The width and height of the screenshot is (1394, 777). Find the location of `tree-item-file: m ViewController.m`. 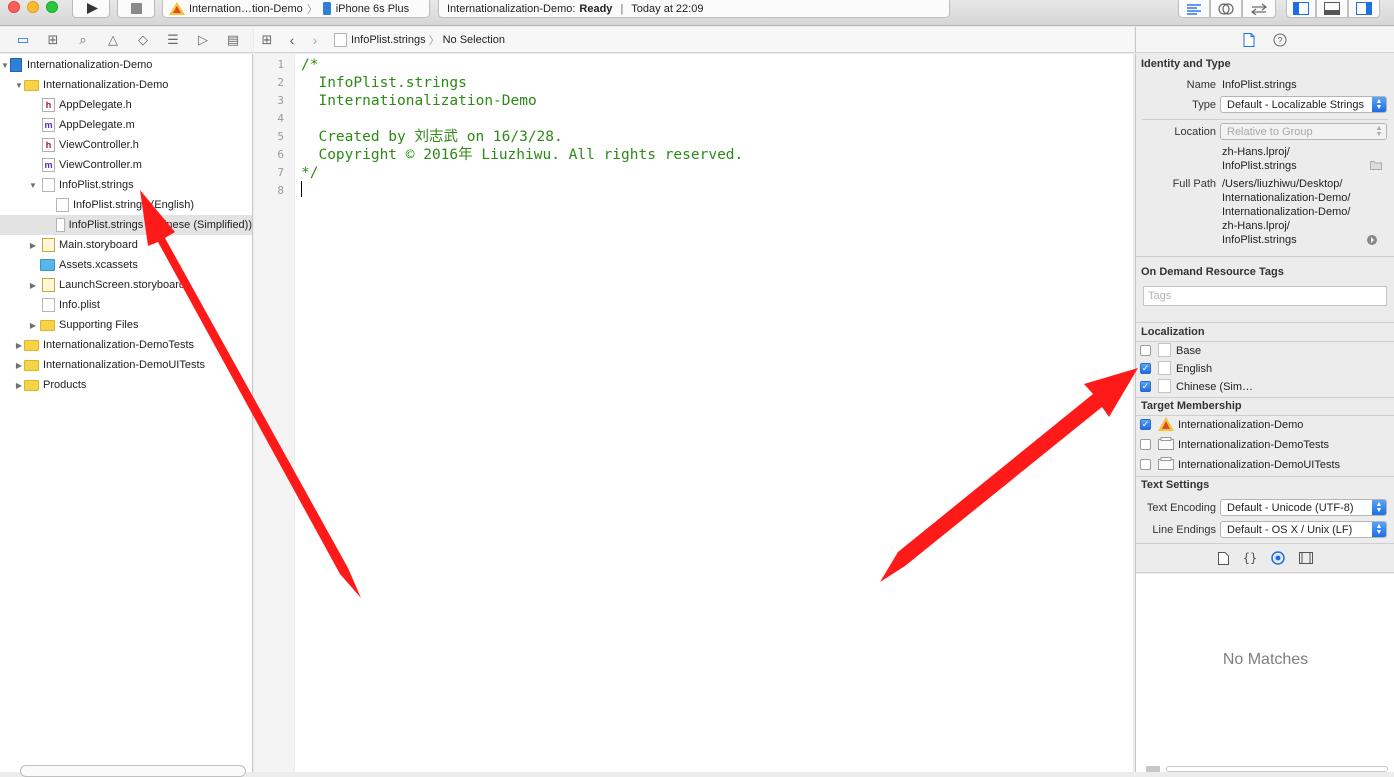

tree-item-file: m ViewController.m is located at coordinates (126, 165).